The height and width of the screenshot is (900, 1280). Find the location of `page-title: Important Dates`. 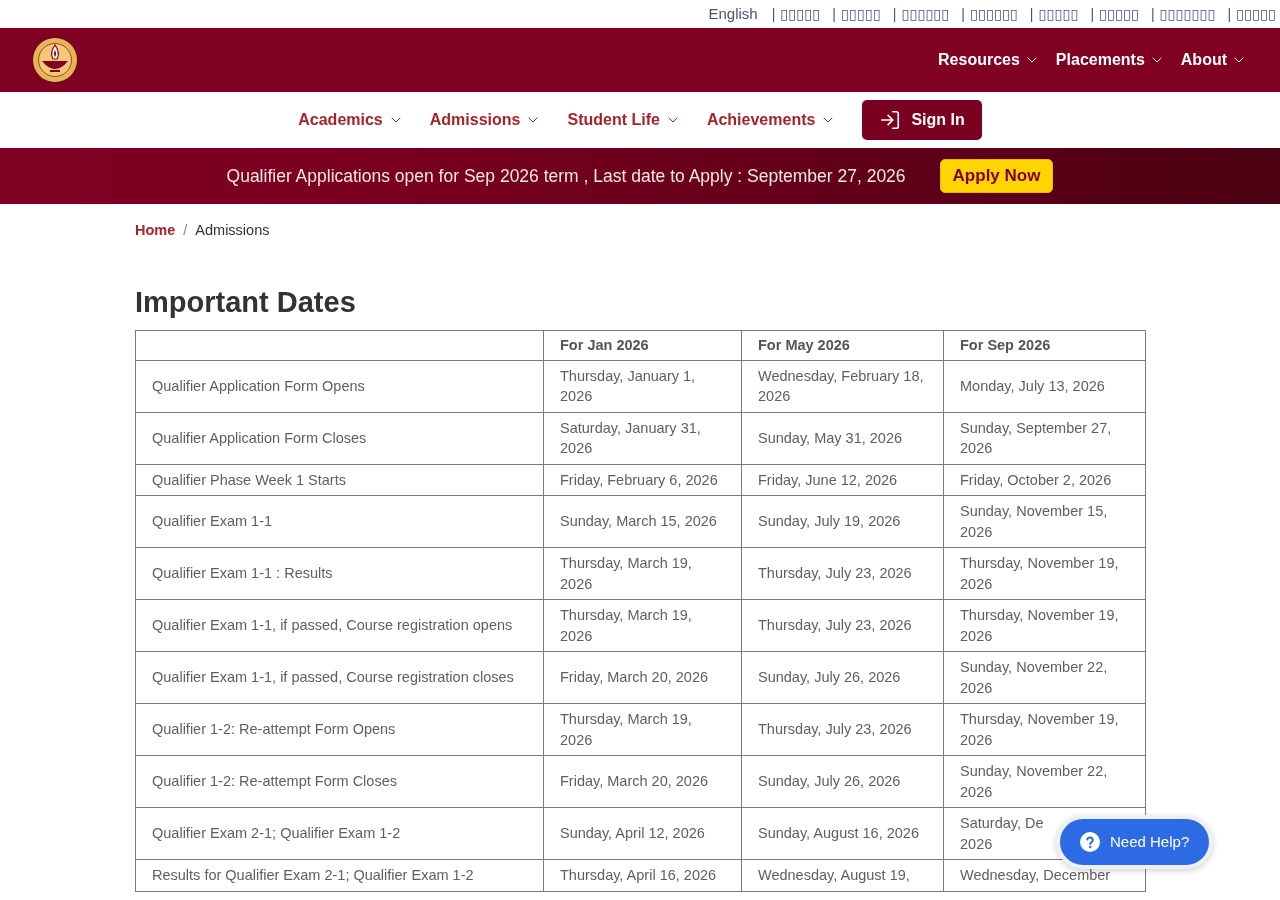

page-title: Important Dates is located at coordinates (246, 302).